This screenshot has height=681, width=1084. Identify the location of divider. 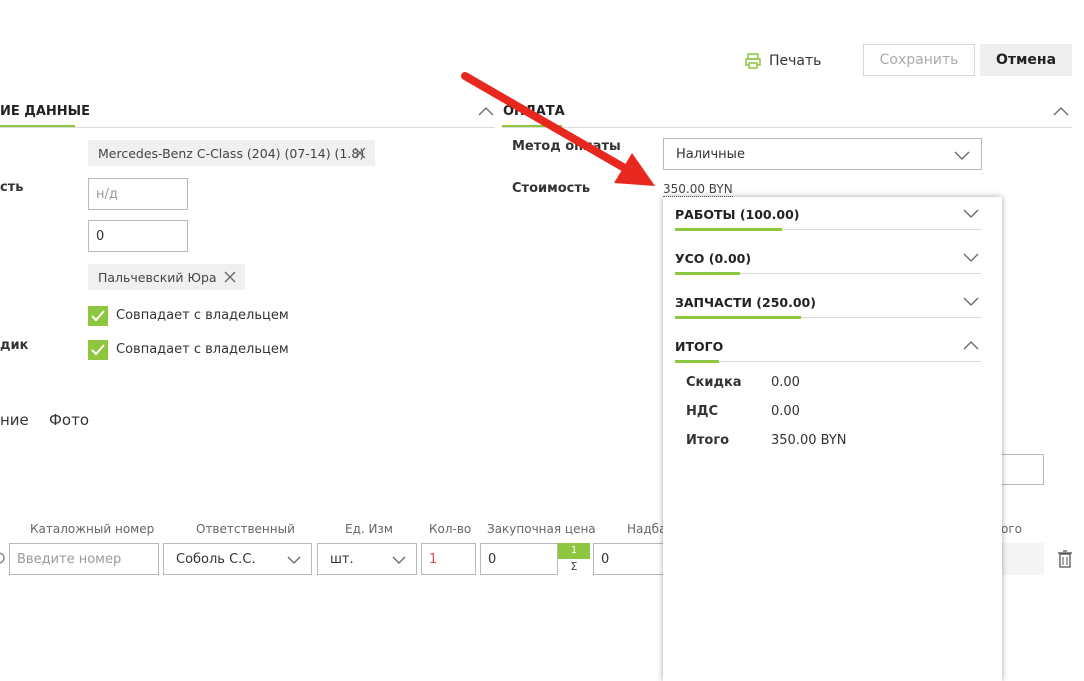
(828, 361).